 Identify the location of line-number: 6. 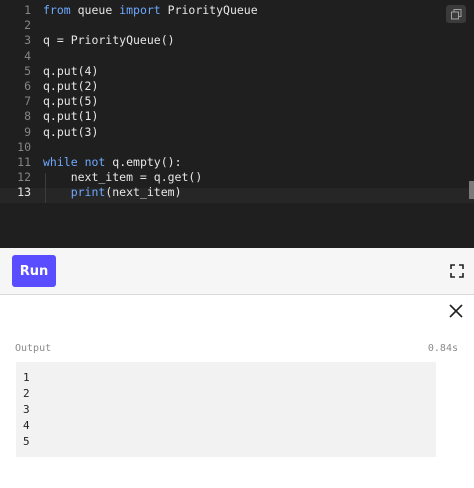
(27, 86).